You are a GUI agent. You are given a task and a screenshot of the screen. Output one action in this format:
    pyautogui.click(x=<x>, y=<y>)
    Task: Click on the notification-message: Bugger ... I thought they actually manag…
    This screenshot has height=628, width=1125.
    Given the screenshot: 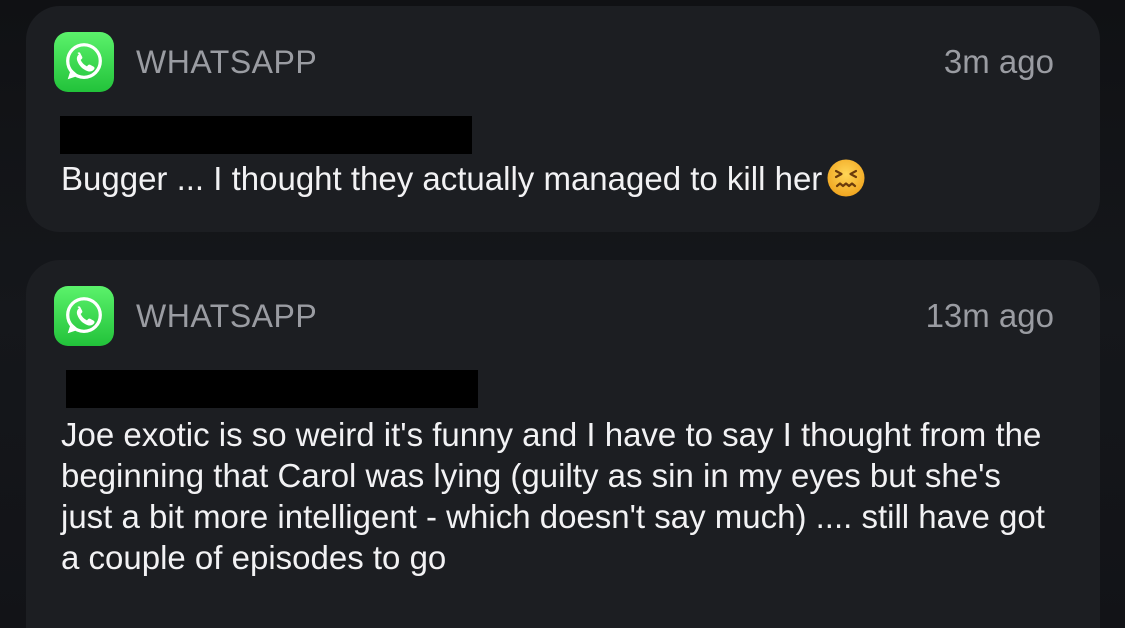 What is the action you would take?
    pyautogui.click(x=560, y=178)
    